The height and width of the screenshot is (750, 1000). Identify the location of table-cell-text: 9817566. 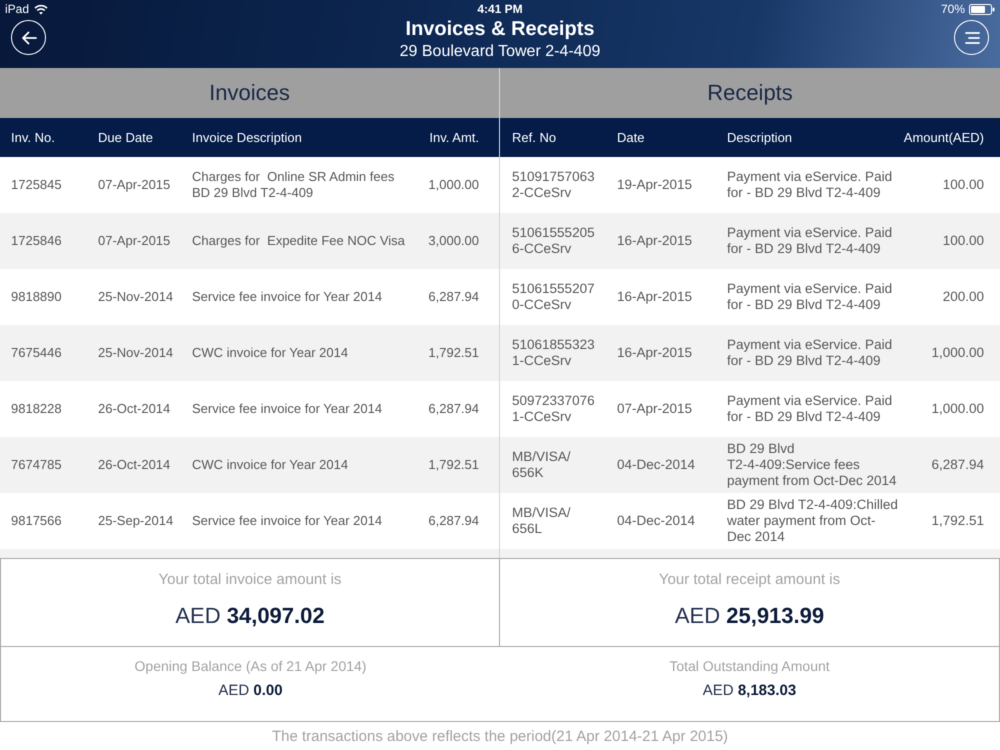
(37, 521).